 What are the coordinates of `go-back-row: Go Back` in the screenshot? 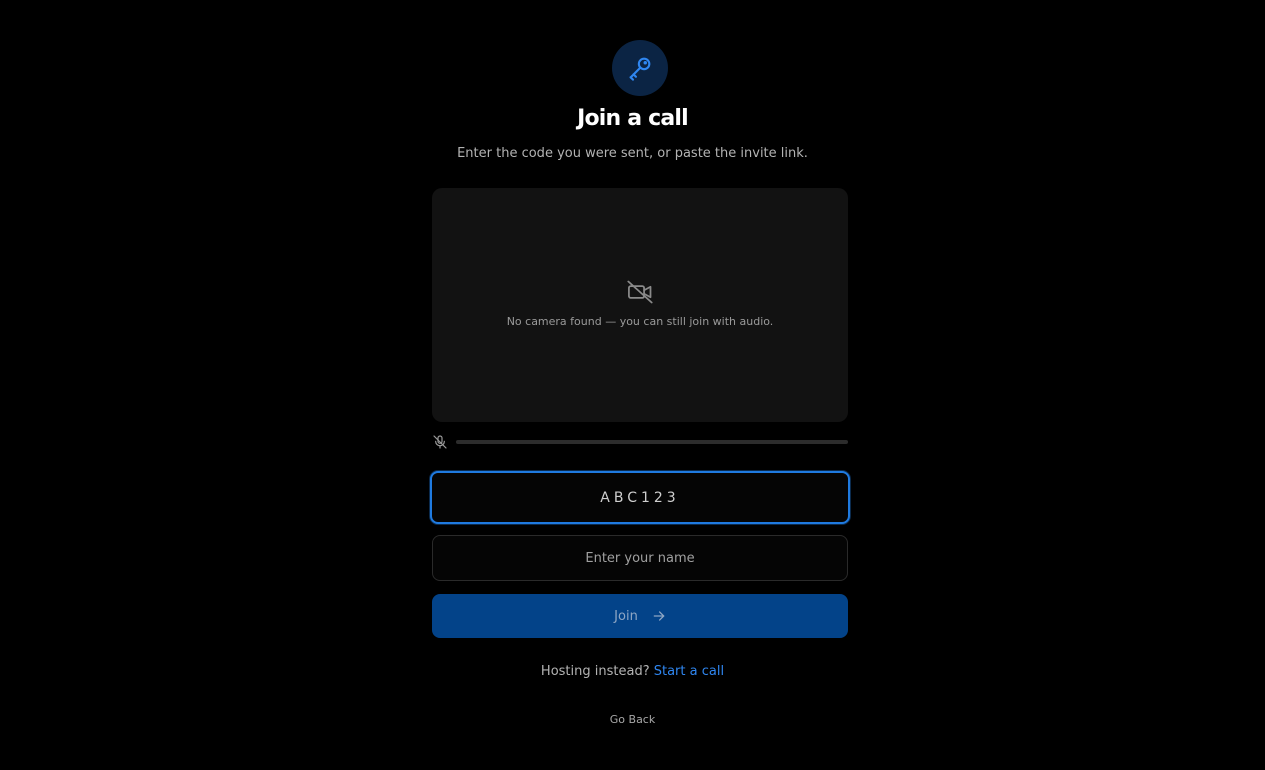 It's located at (632, 720).